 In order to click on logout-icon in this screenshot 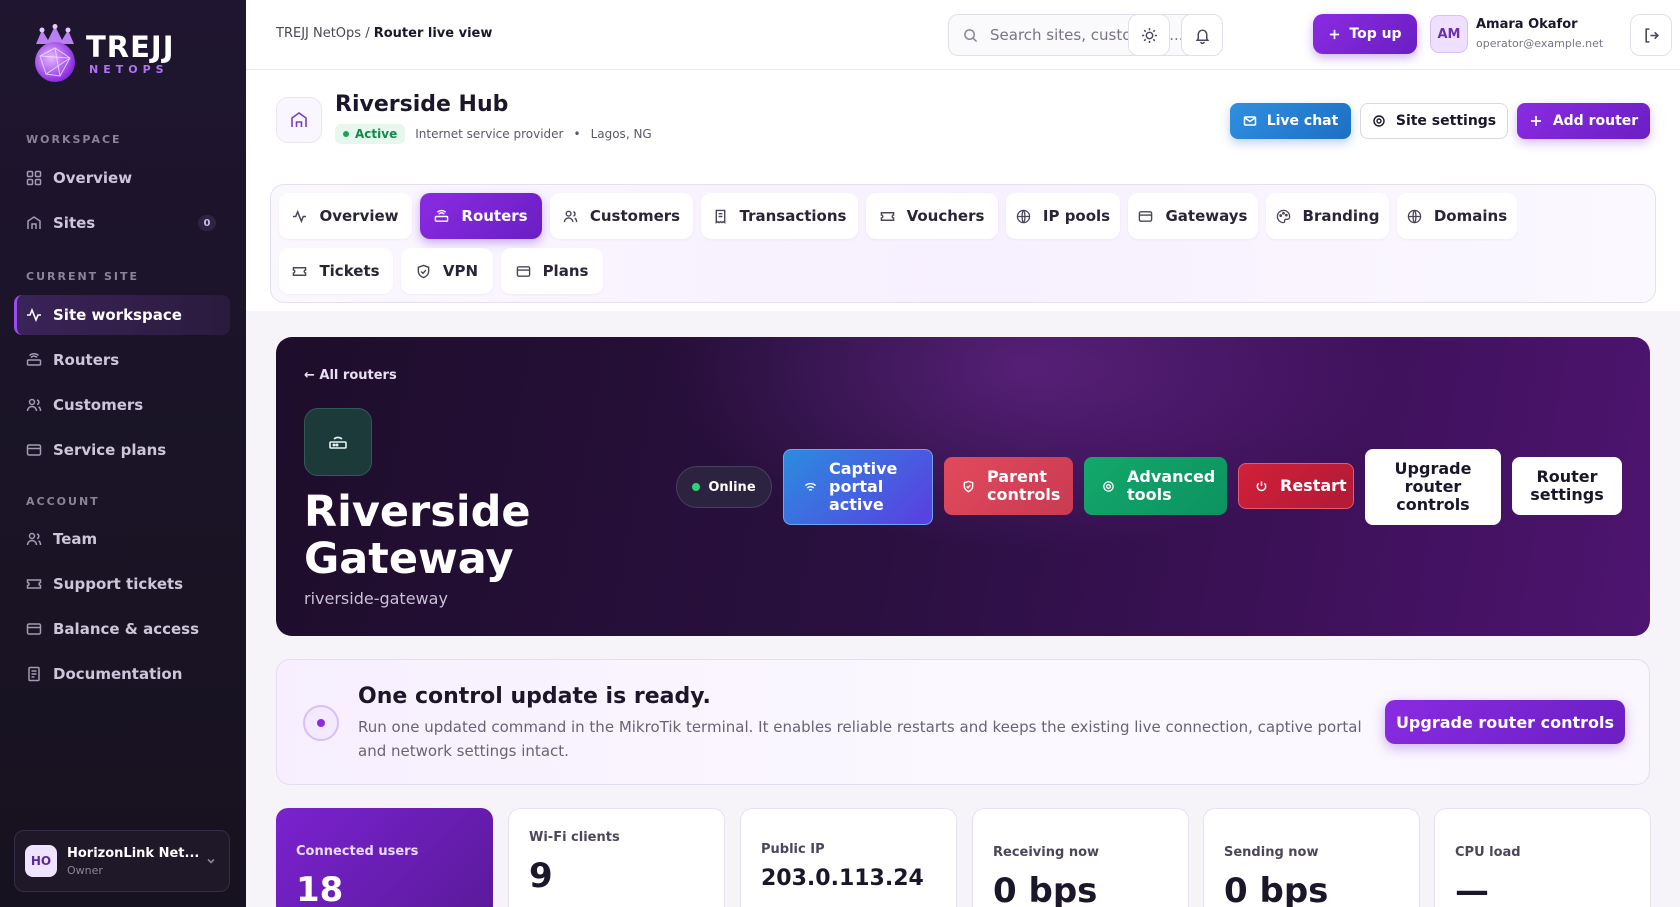, I will do `click(1651, 35)`.